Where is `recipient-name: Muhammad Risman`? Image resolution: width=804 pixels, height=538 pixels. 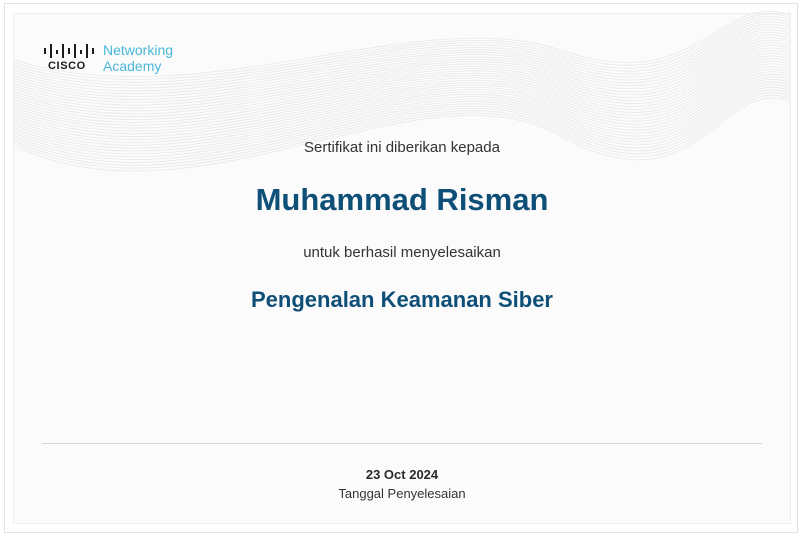
recipient-name: Muhammad Risman is located at coordinates (402, 199).